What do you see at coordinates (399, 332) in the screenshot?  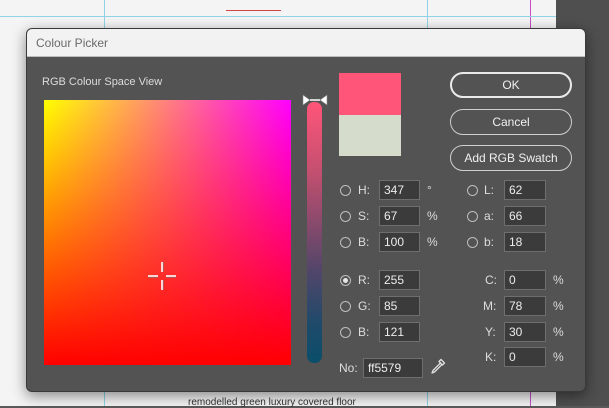 I see `blue-field` at bounding box center [399, 332].